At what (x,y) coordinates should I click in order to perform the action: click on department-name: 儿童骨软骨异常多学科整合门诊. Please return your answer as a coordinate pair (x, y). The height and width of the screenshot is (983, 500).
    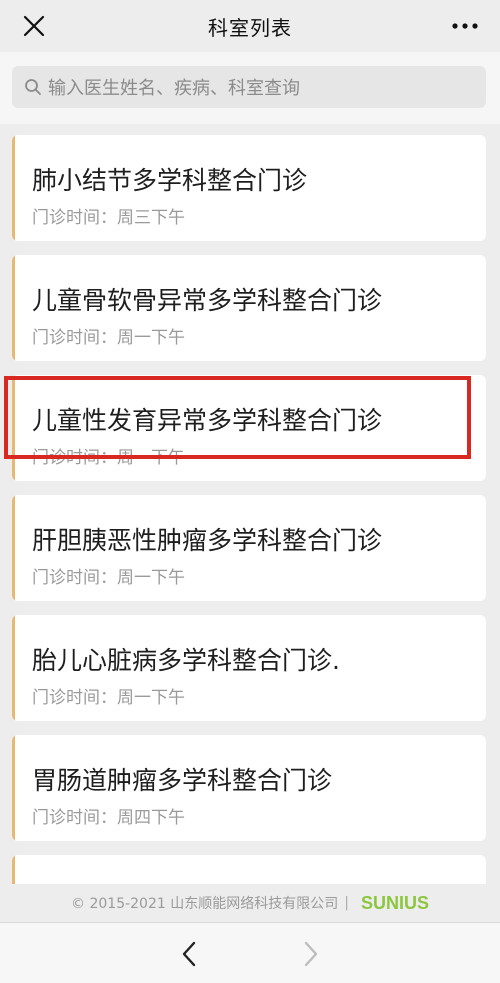
    Looking at the image, I should click on (207, 300).